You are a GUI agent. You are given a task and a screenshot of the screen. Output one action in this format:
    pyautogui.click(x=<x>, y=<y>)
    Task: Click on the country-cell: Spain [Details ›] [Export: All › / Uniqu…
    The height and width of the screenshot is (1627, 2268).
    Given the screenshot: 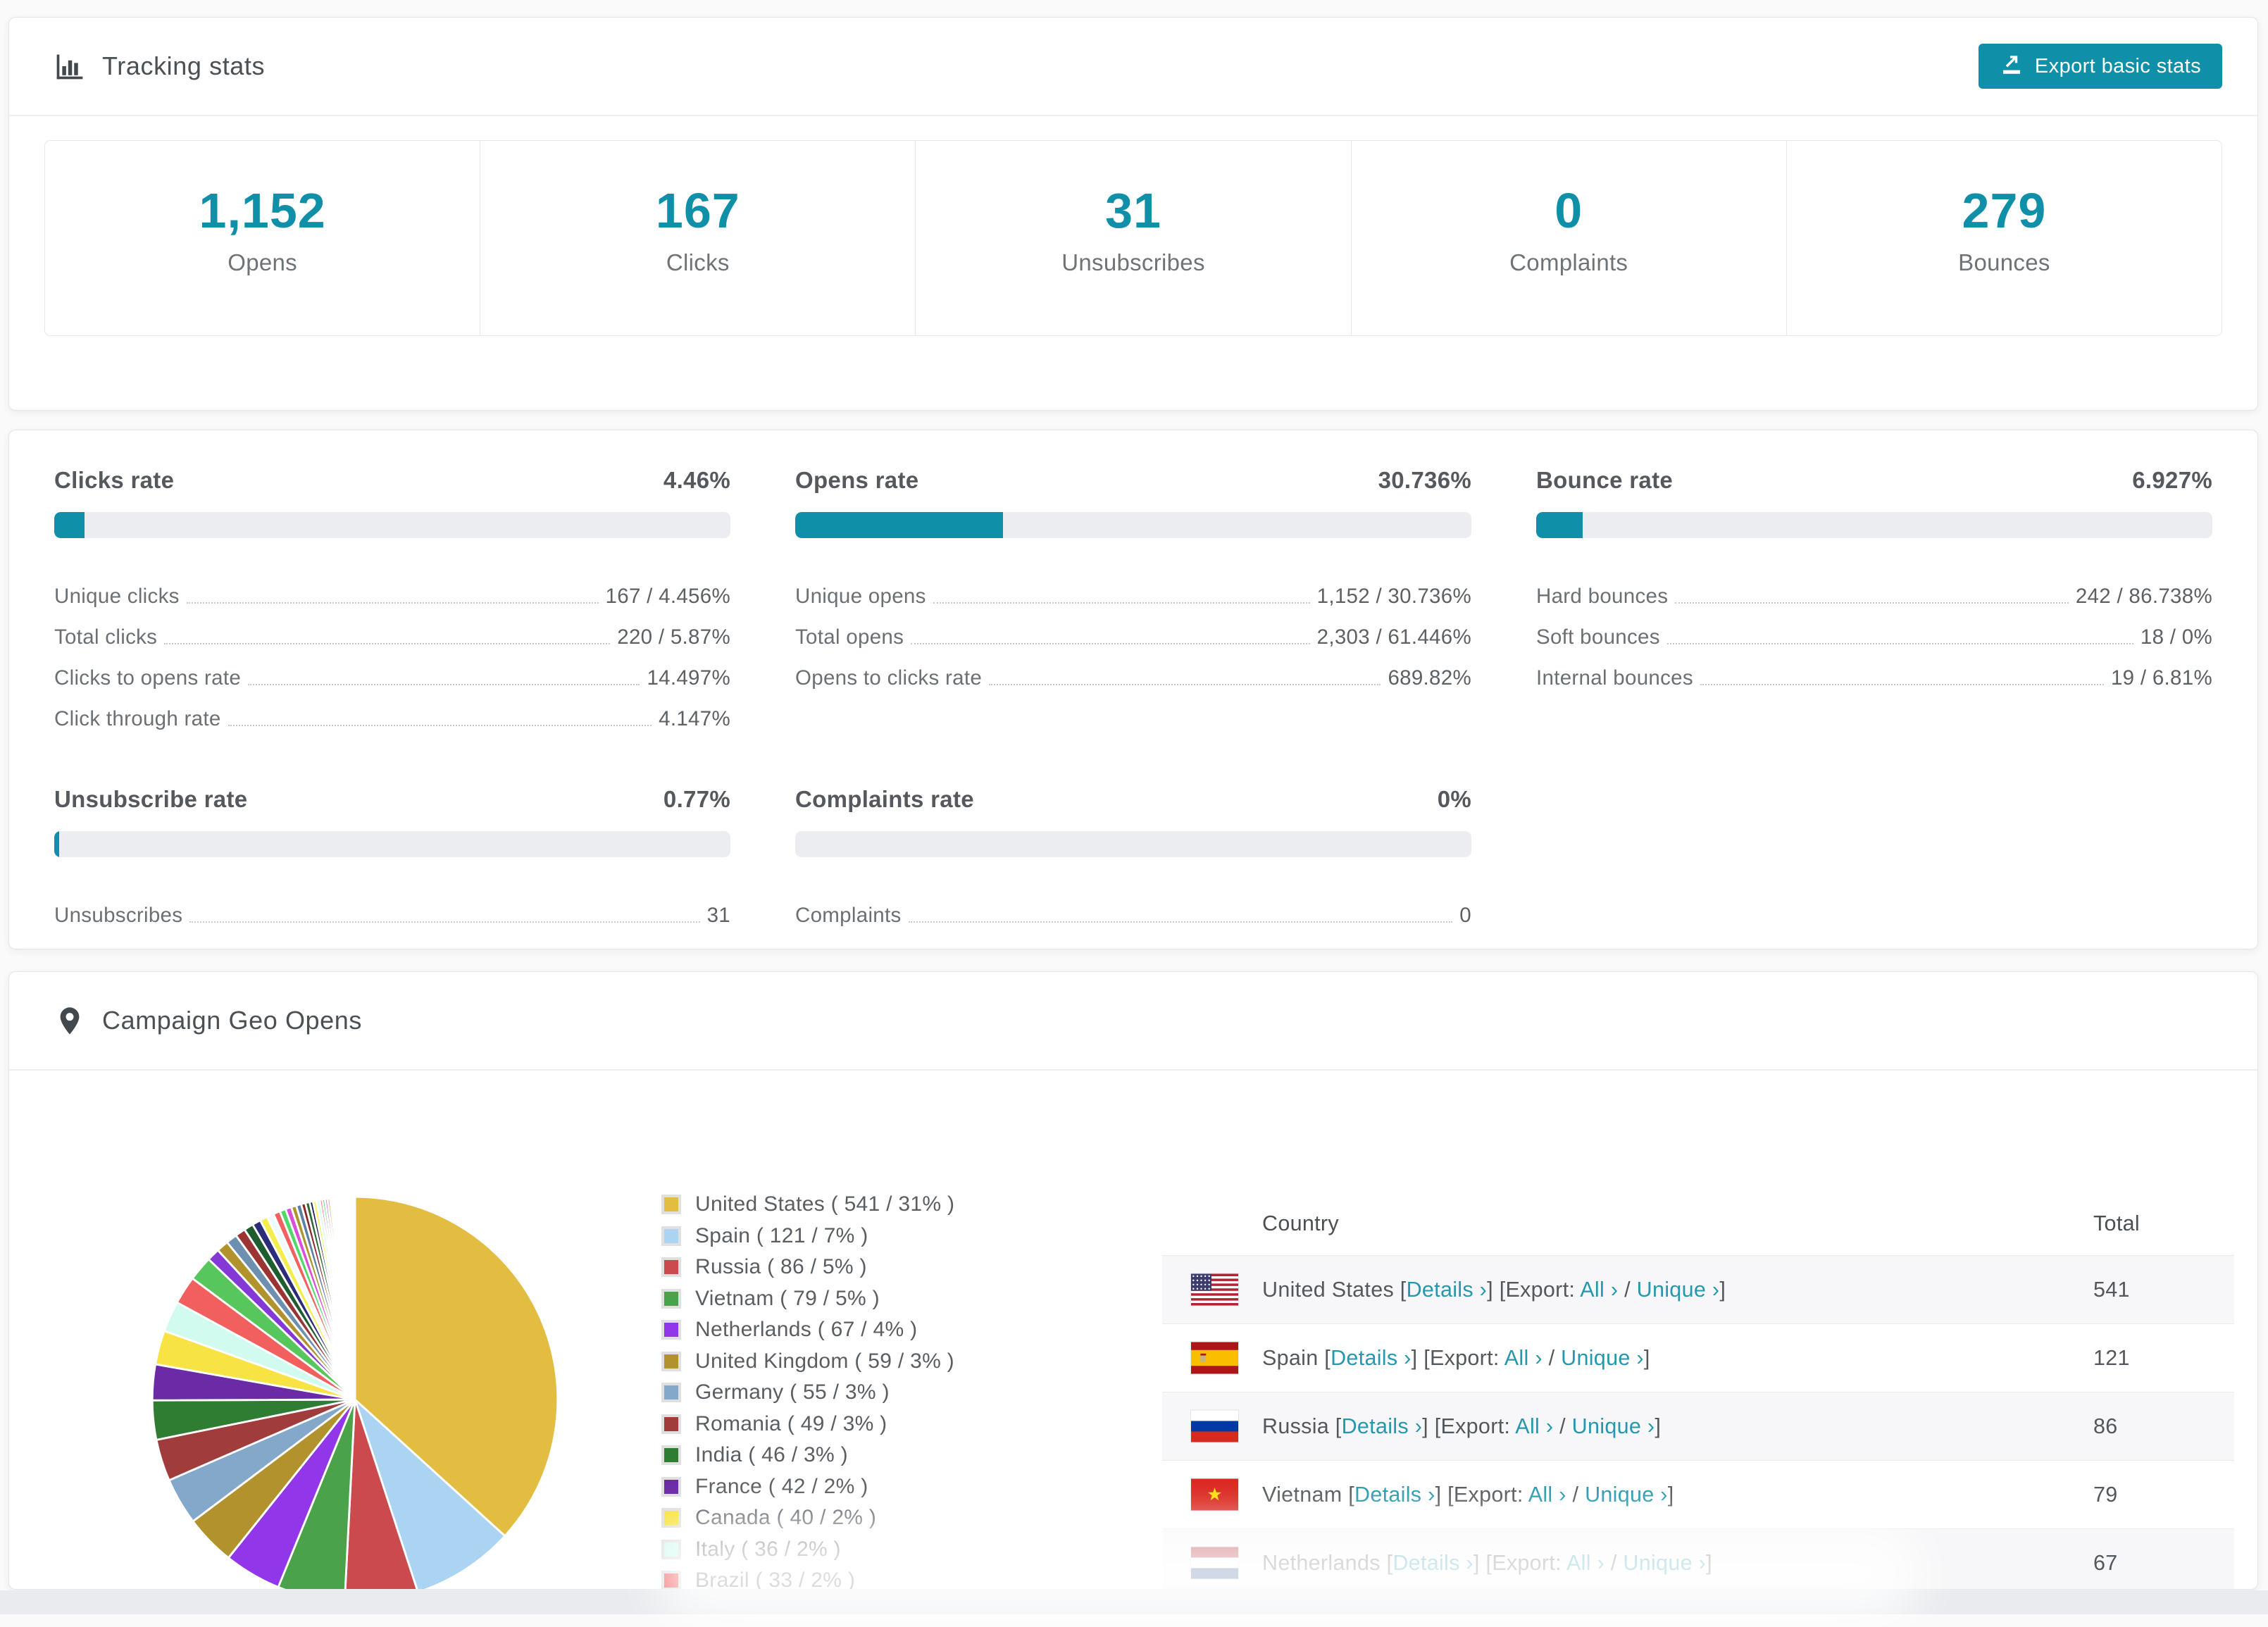 What is the action you would take?
    pyautogui.click(x=1456, y=1357)
    